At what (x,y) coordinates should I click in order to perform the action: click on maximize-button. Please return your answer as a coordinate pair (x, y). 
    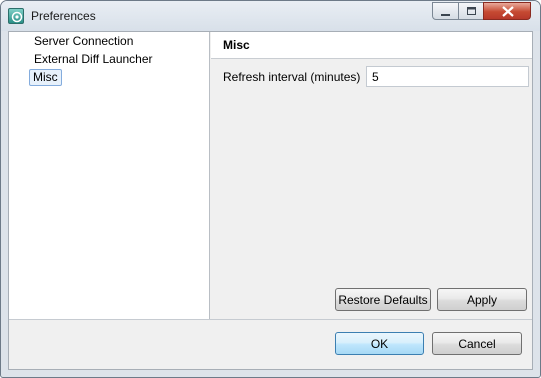
    Looking at the image, I should click on (471, 11).